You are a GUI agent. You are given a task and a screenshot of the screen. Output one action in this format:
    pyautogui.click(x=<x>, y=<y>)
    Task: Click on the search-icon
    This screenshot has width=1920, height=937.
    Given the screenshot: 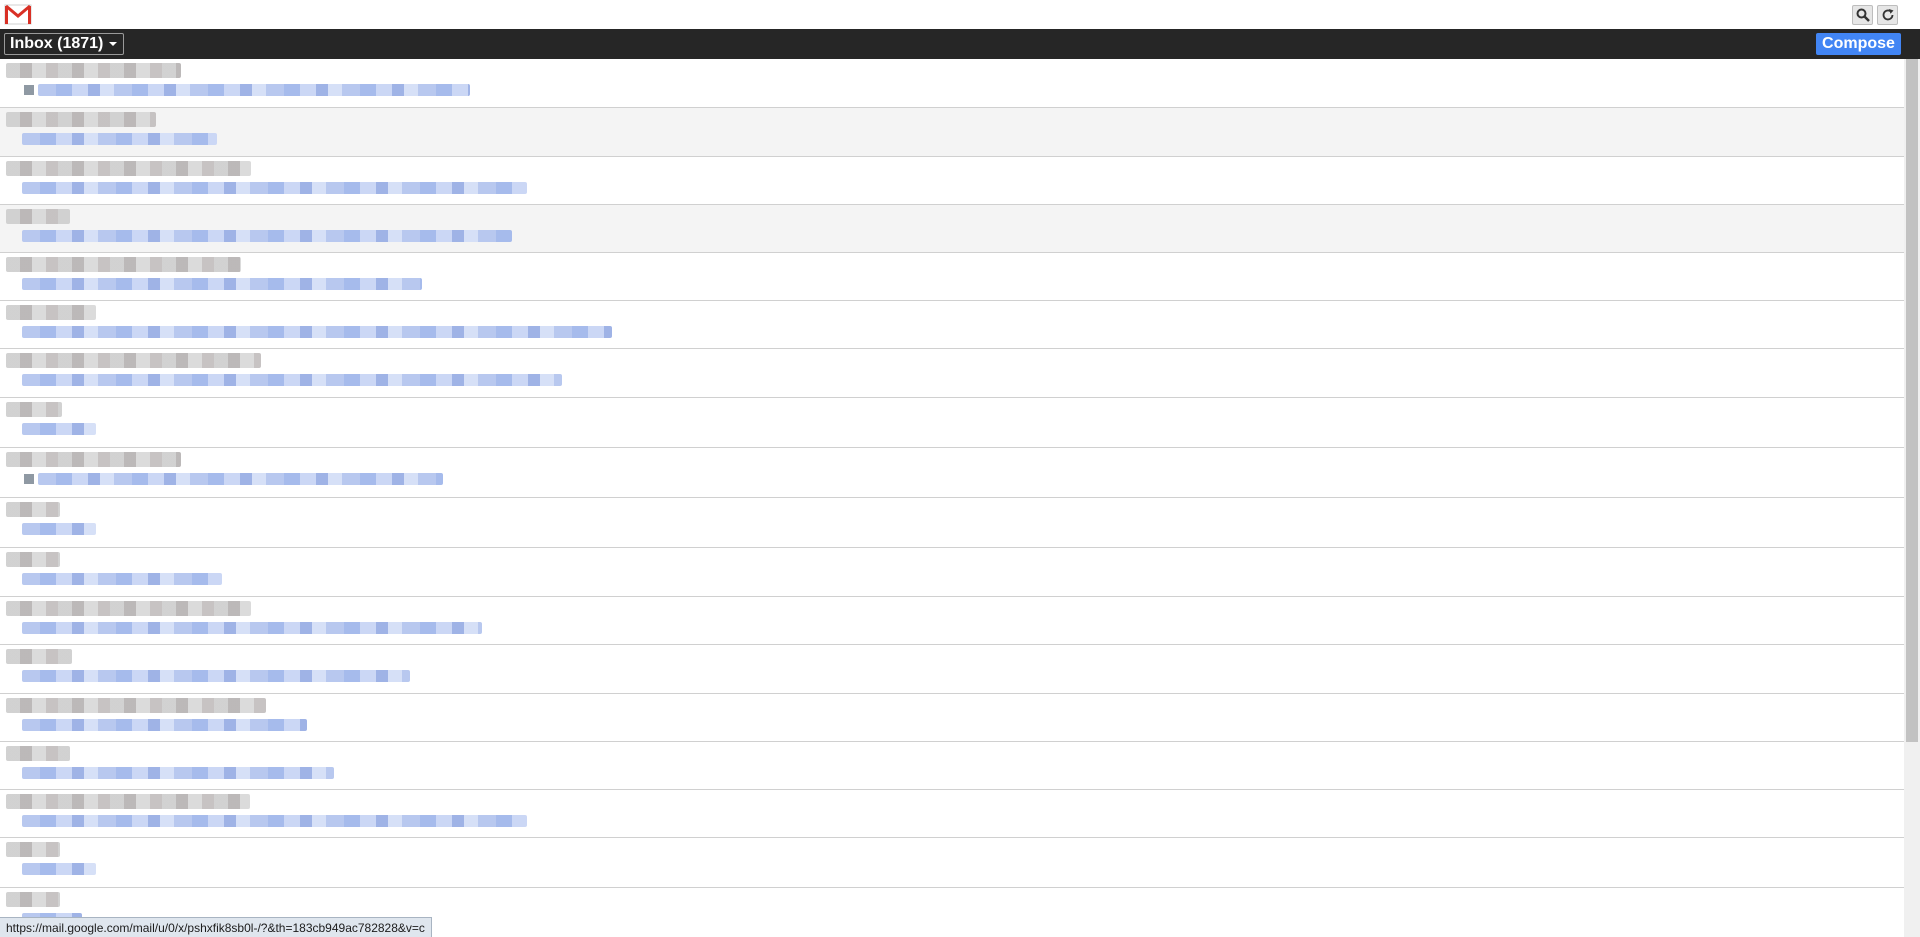 What is the action you would take?
    pyautogui.click(x=1863, y=15)
    